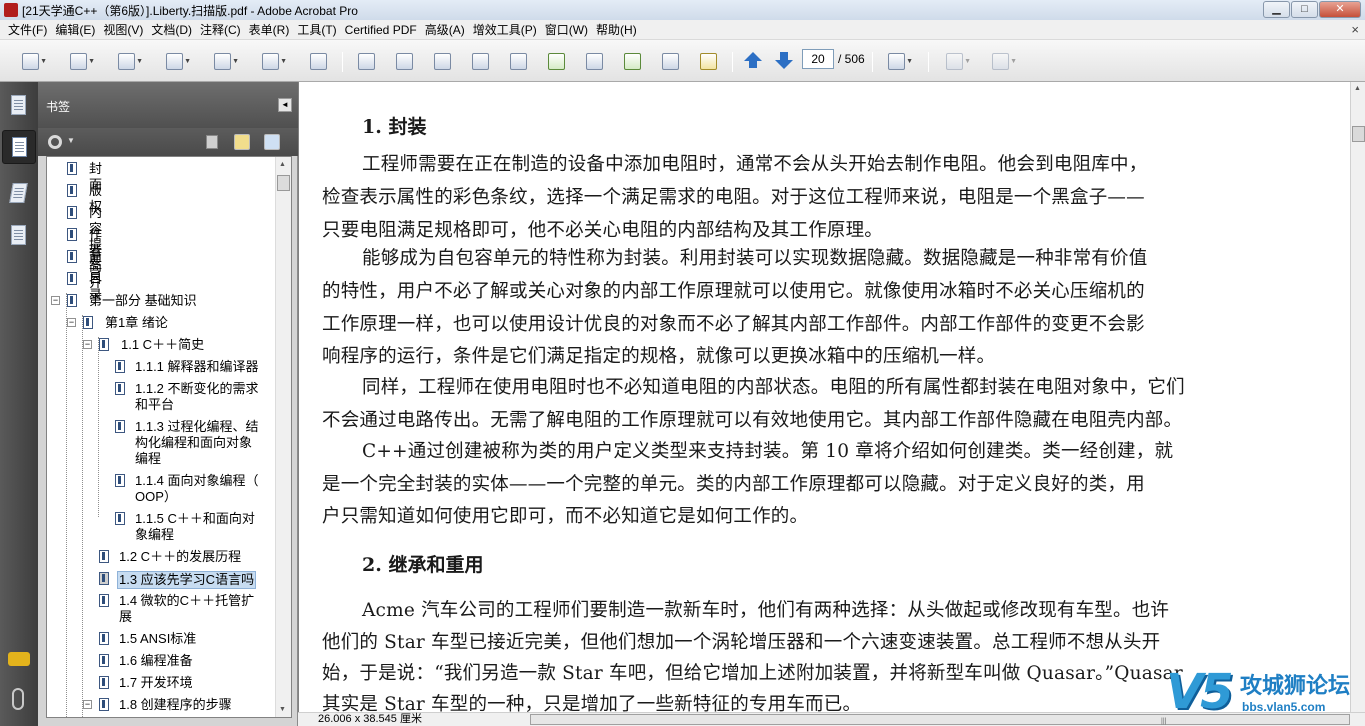  Describe the element at coordinates (285, 105) in the screenshot. I see `collapse-panel-icon: ◄` at that location.